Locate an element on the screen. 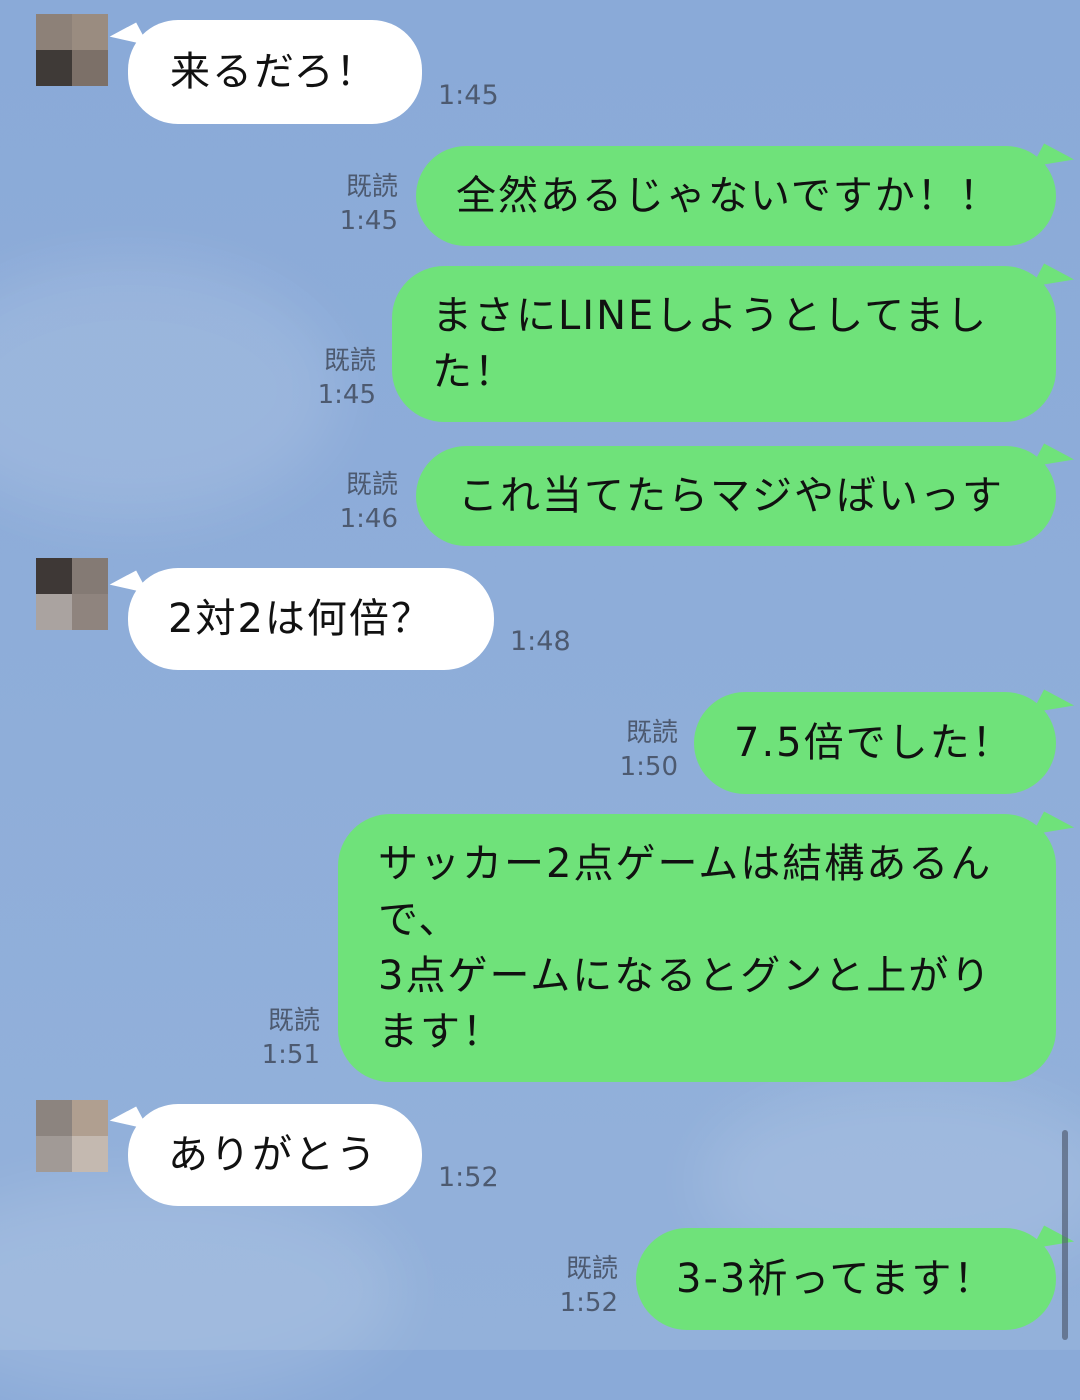 The width and height of the screenshot is (1080, 1400). message-bubble: 3-3祈ってます！ is located at coordinates (855, 1277).